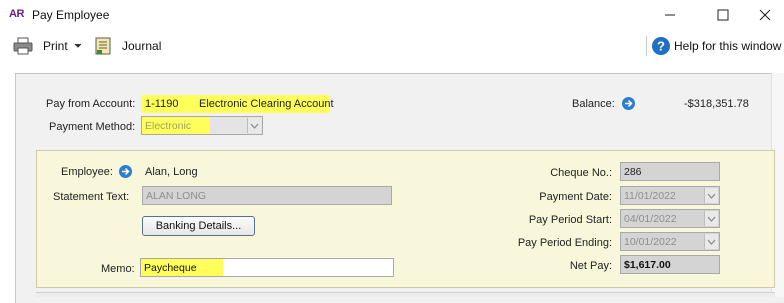  I want to click on close-button, so click(765, 15).